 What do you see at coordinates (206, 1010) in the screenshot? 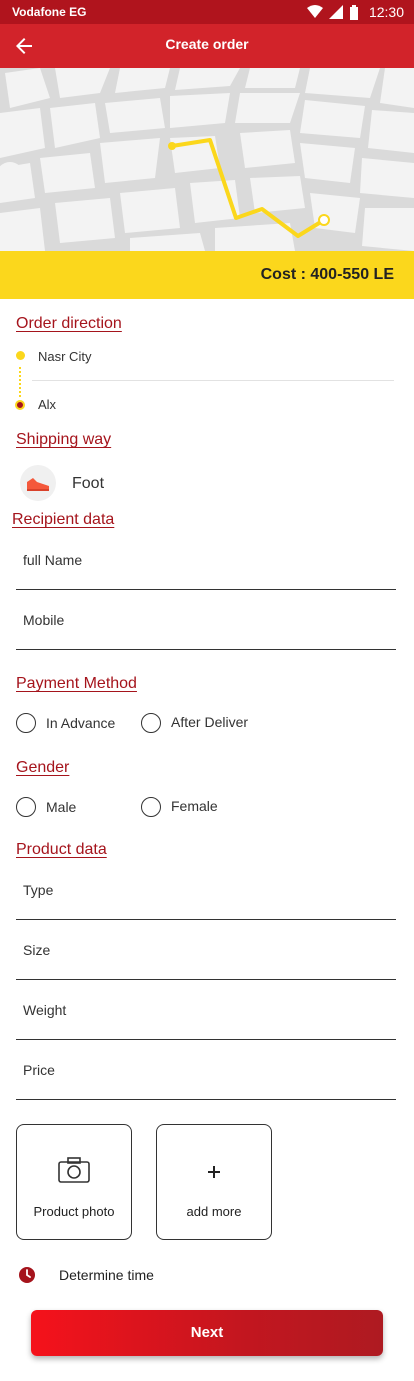
I see `weight-field: Weight` at bounding box center [206, 1010].